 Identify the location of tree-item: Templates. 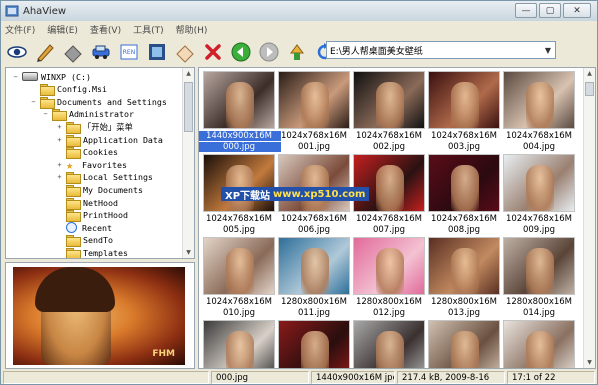
(92, 252).